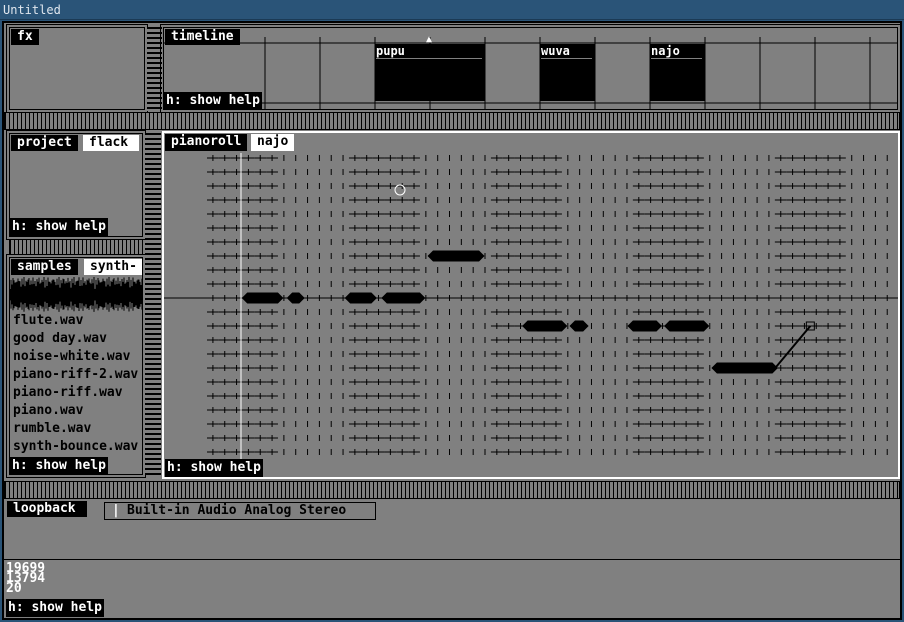 This screenshot has width=904, height=622. Describe the element at coordinates (77, 68) in the screenshot. I see `fx-panel: fx` at that location.